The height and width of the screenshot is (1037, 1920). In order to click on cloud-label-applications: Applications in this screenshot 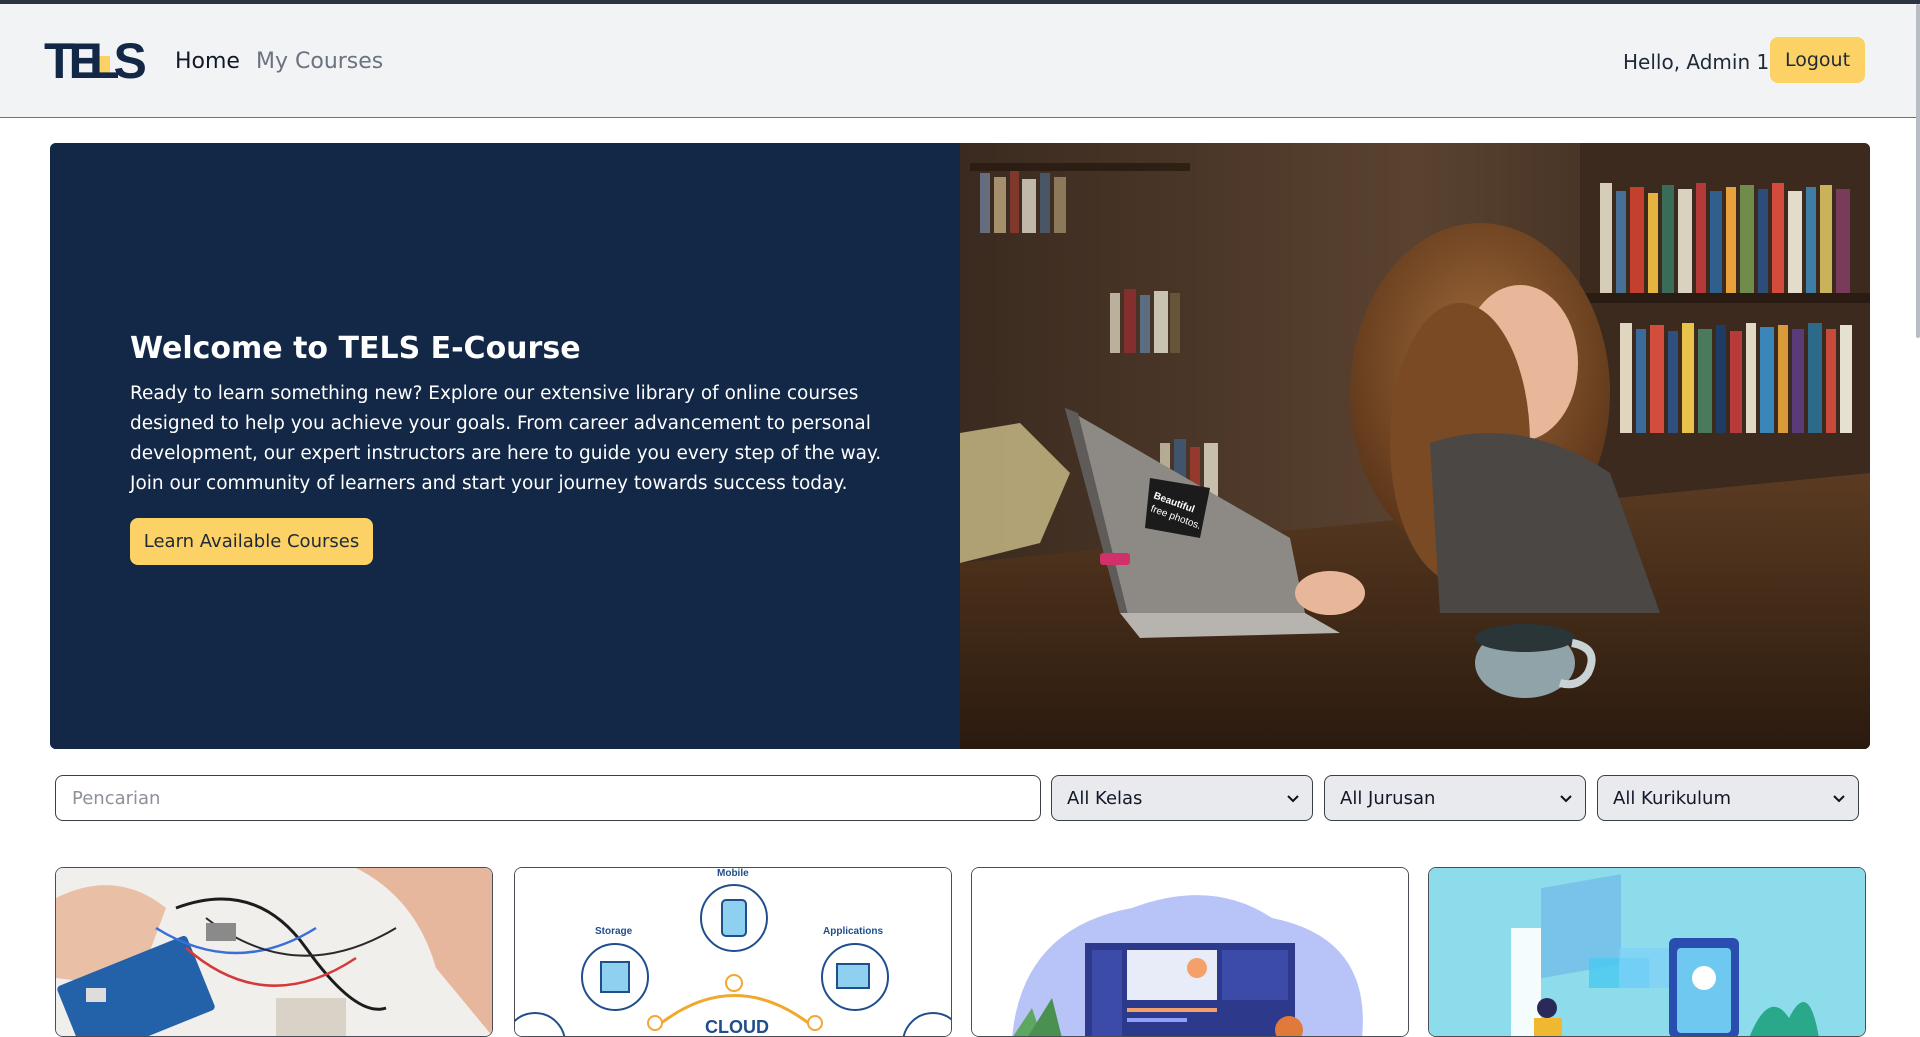, I will do `click(853, 931)`.